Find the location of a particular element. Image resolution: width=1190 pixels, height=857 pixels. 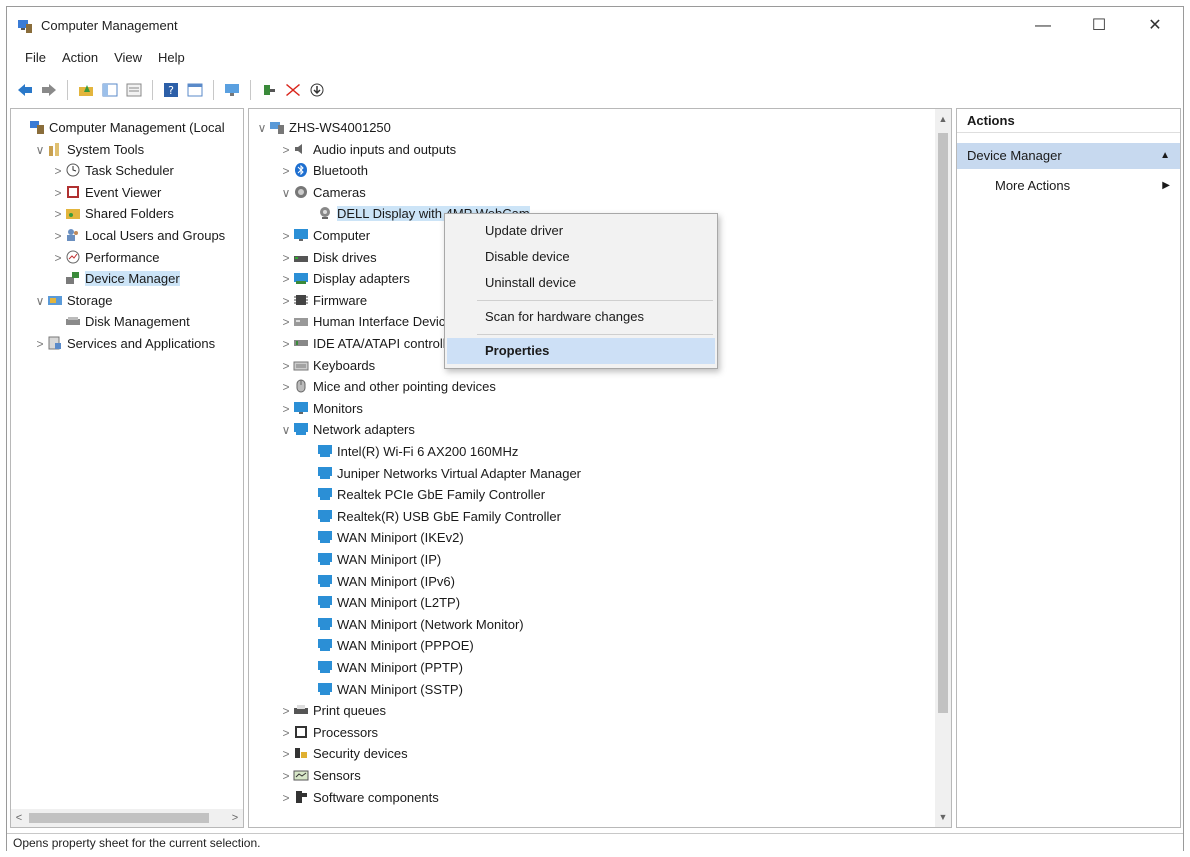

tree-item: Computer Management (Local is located at coordinates (120, 128).